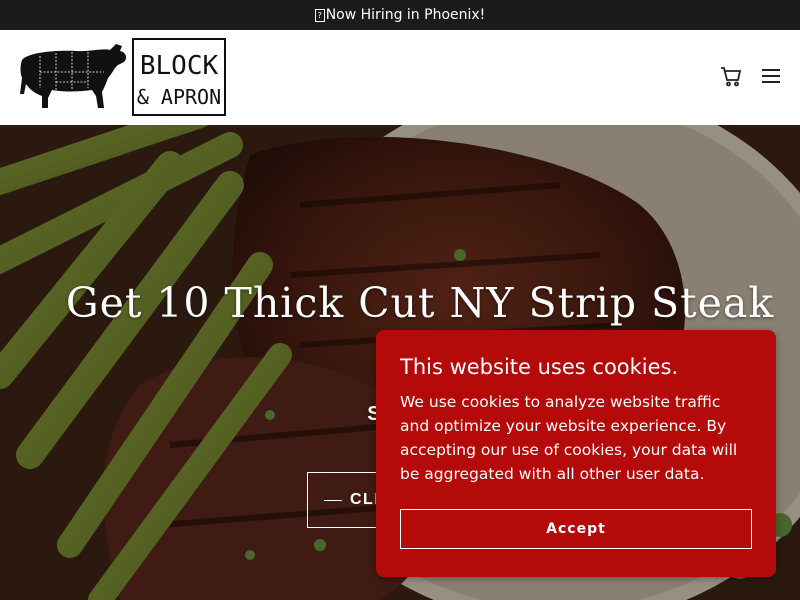 This screenshot has height=600, width=800. What do you see at coordinates (576, 529) in the screenshot?
I see `accept-cookies-button: Accept` at bounding box center [576, 529].